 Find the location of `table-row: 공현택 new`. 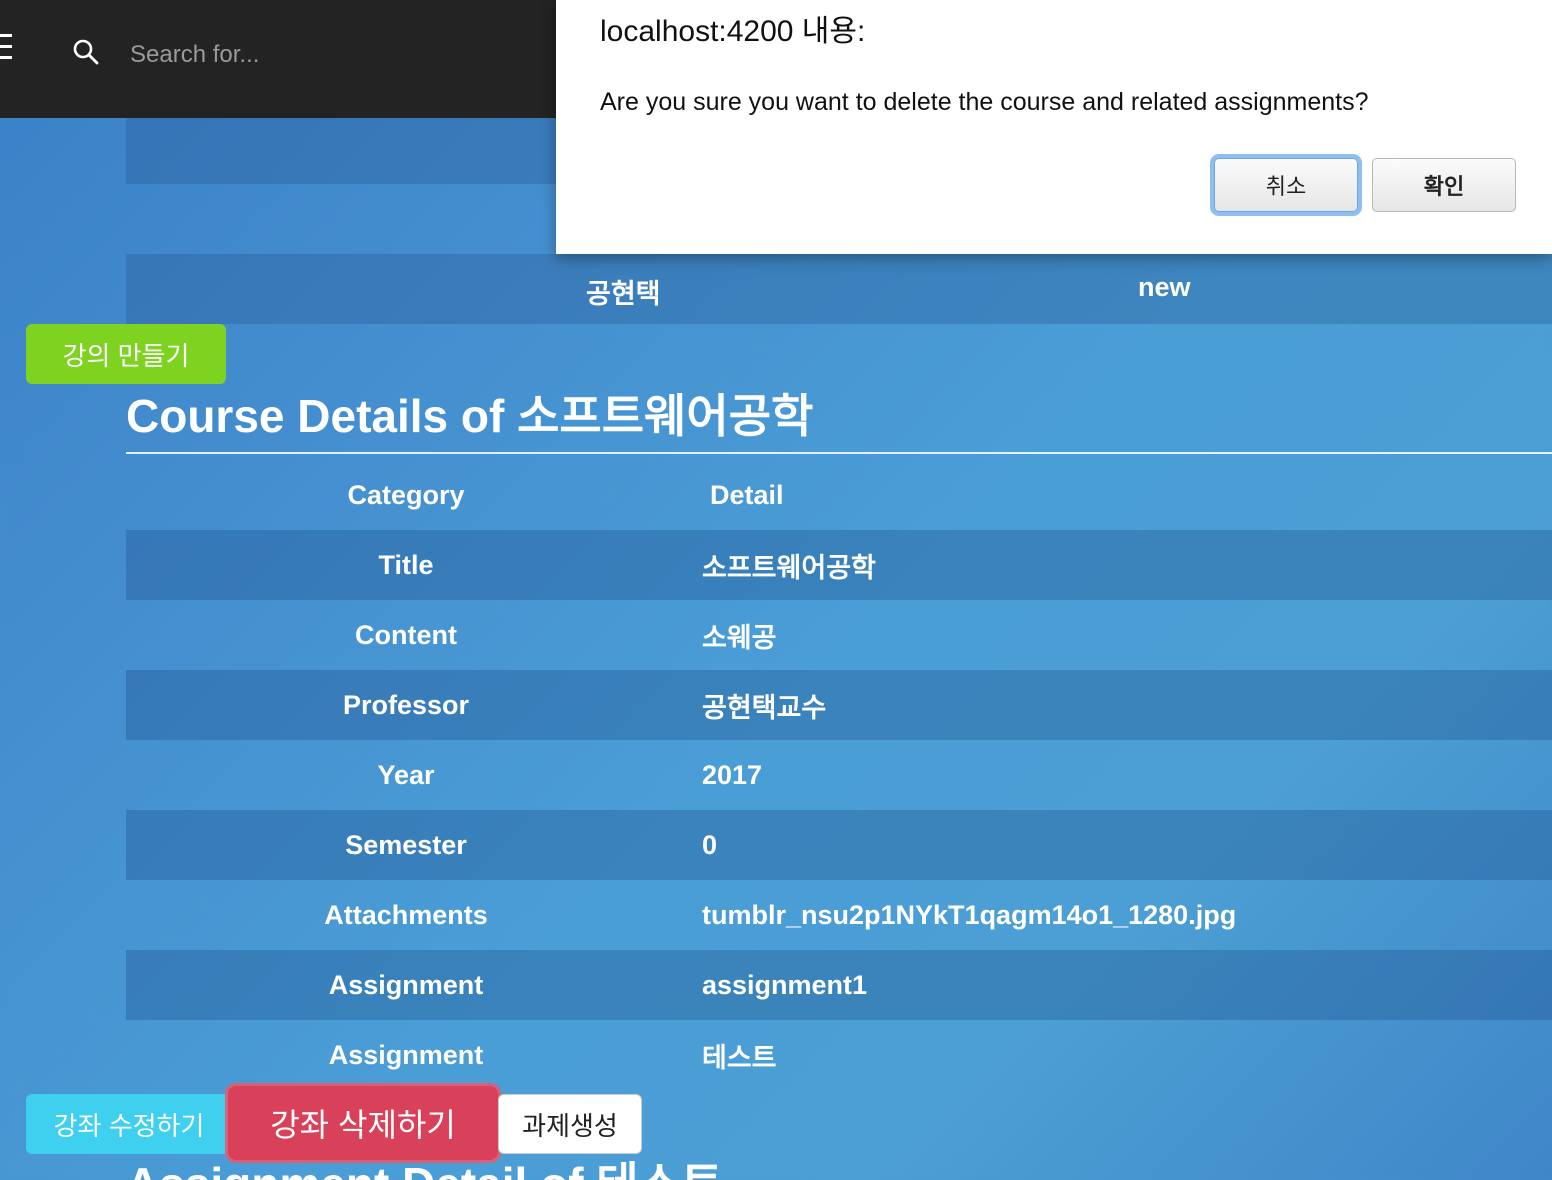

table-row: 공현택 new is located at coordinates (839, 289).